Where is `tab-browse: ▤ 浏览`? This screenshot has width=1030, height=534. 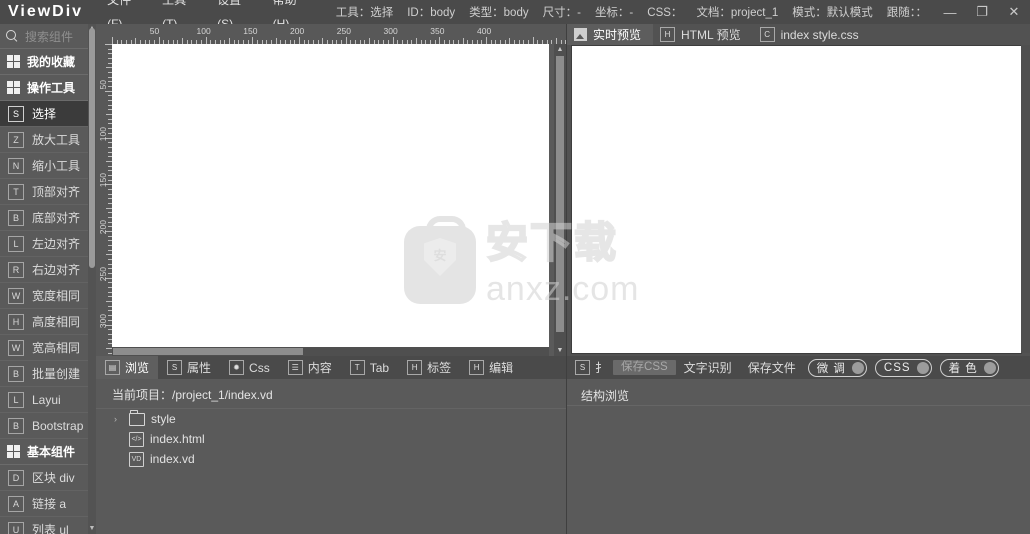 tab-browse: ▤ 浏览 is located at coordinates (127, 367).